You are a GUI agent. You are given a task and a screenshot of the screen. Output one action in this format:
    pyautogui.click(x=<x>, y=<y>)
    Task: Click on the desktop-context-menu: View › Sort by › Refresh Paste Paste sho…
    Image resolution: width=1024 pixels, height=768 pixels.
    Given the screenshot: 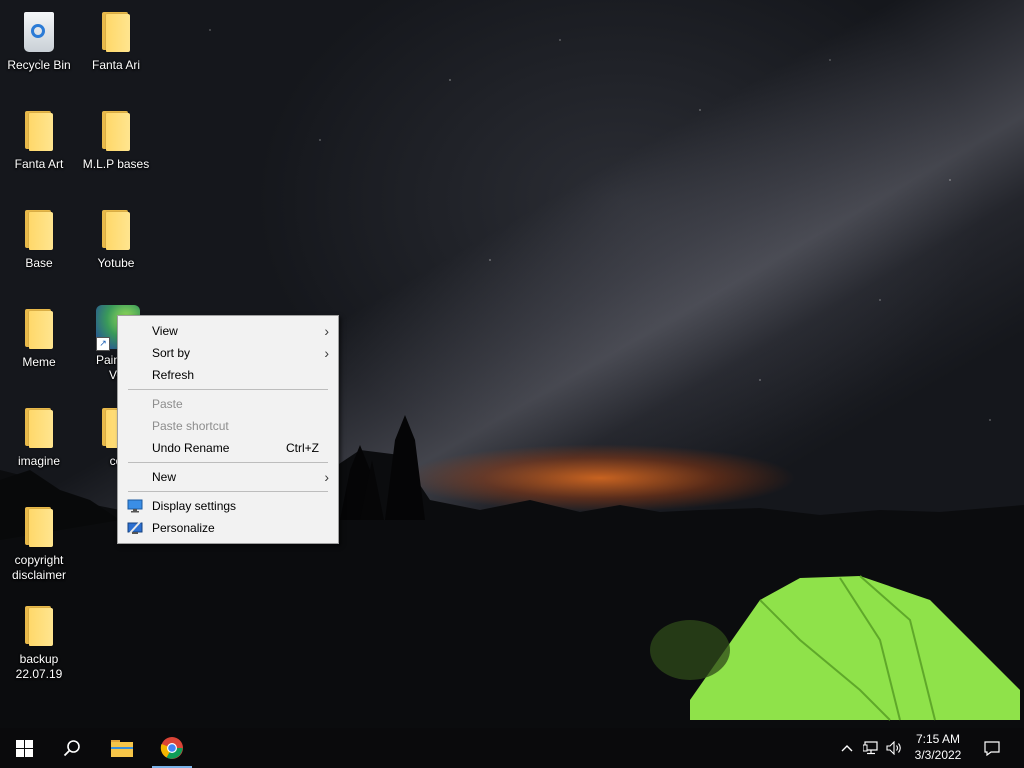 What is the action you would take?
    pyautogui.click(x=228, y=429)
    